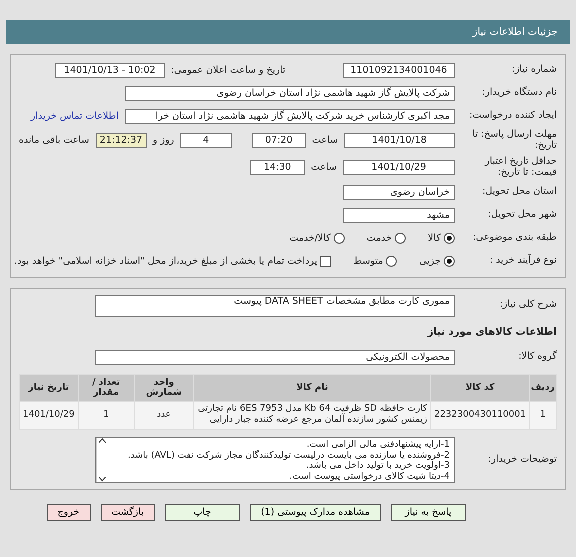  Describe the element at coordinates (430, 262) in the screenshot. I see `radio-label: جزیی` at that location.